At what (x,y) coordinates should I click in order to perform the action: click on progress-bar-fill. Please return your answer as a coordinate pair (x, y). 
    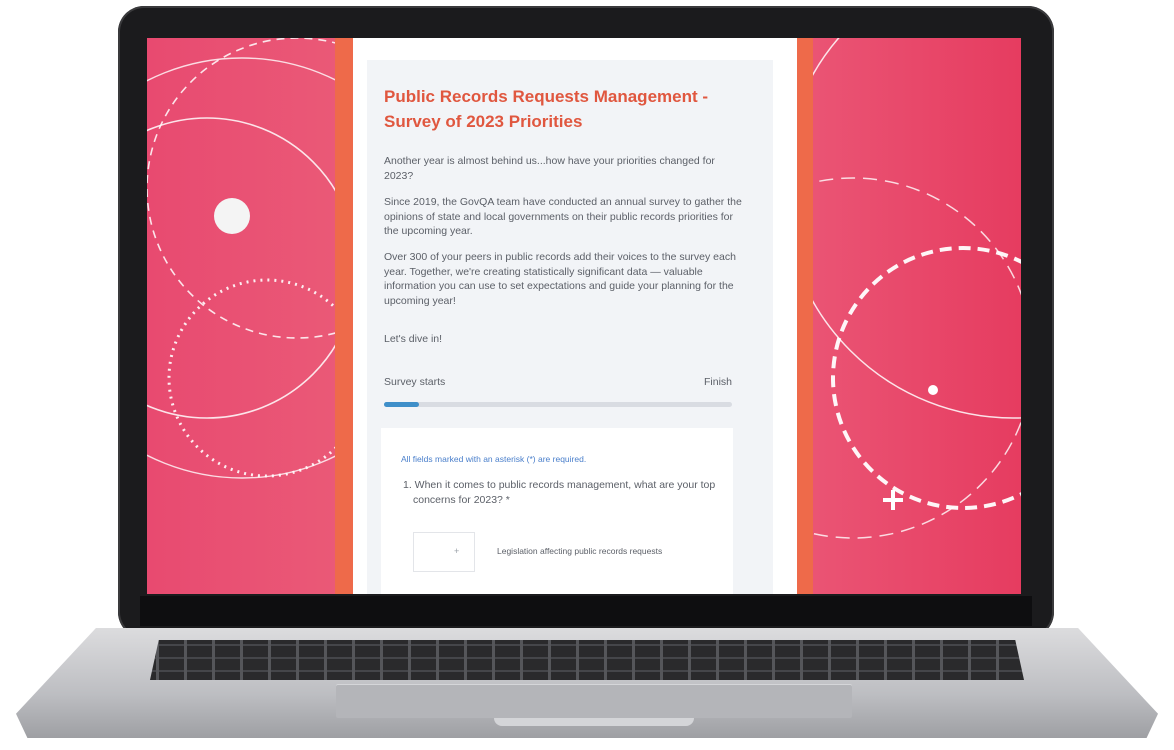
    Looking at the image, I should click on (401, 404).